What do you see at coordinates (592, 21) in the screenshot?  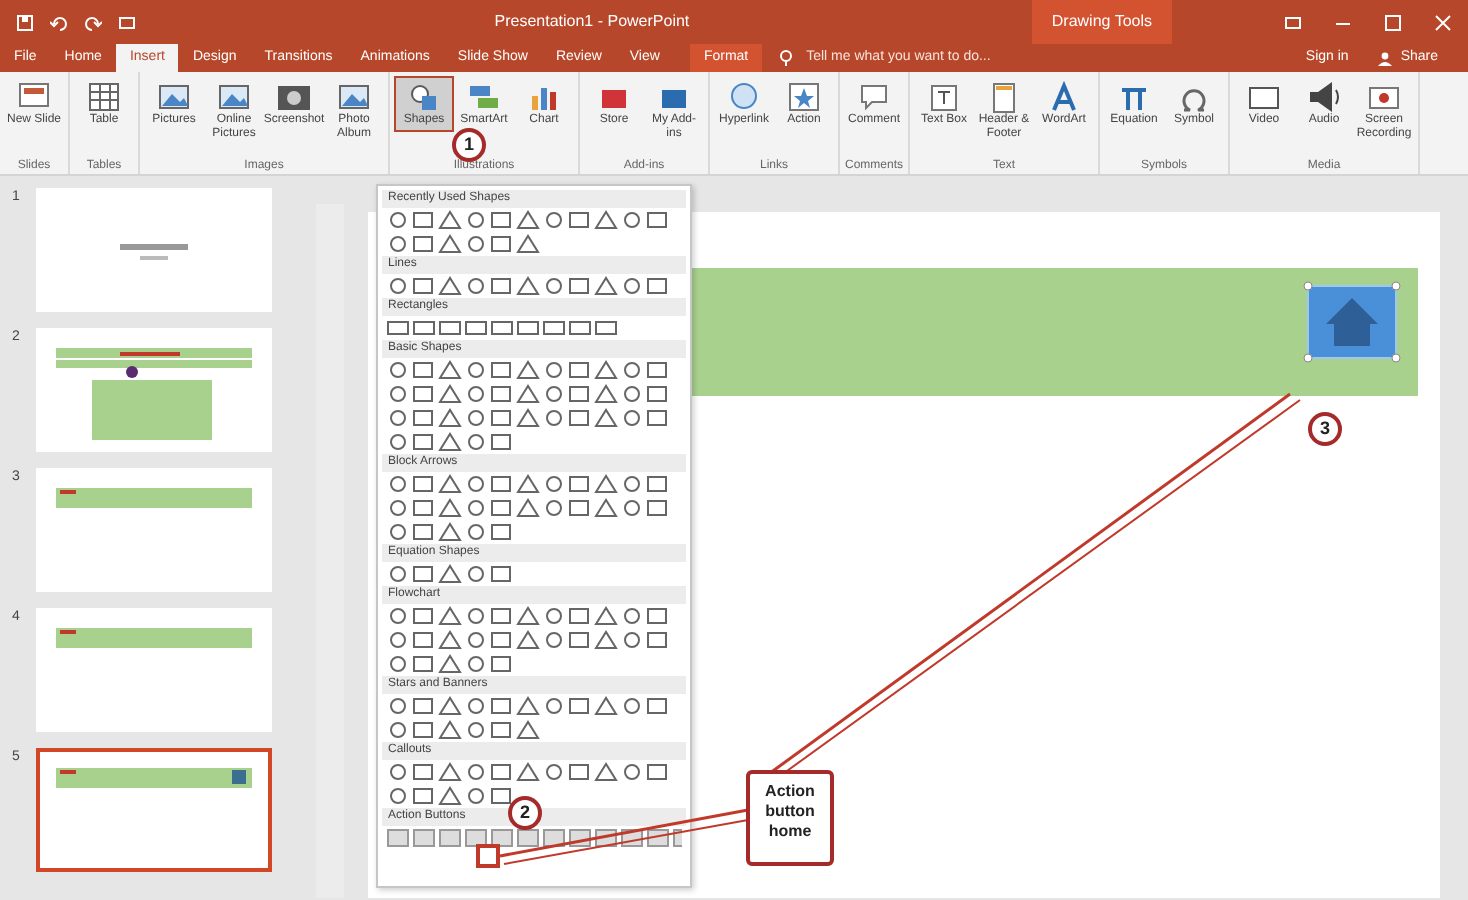 I see `window-title: Presentation1 - PowerPoint` at bounding box center [592, 21].